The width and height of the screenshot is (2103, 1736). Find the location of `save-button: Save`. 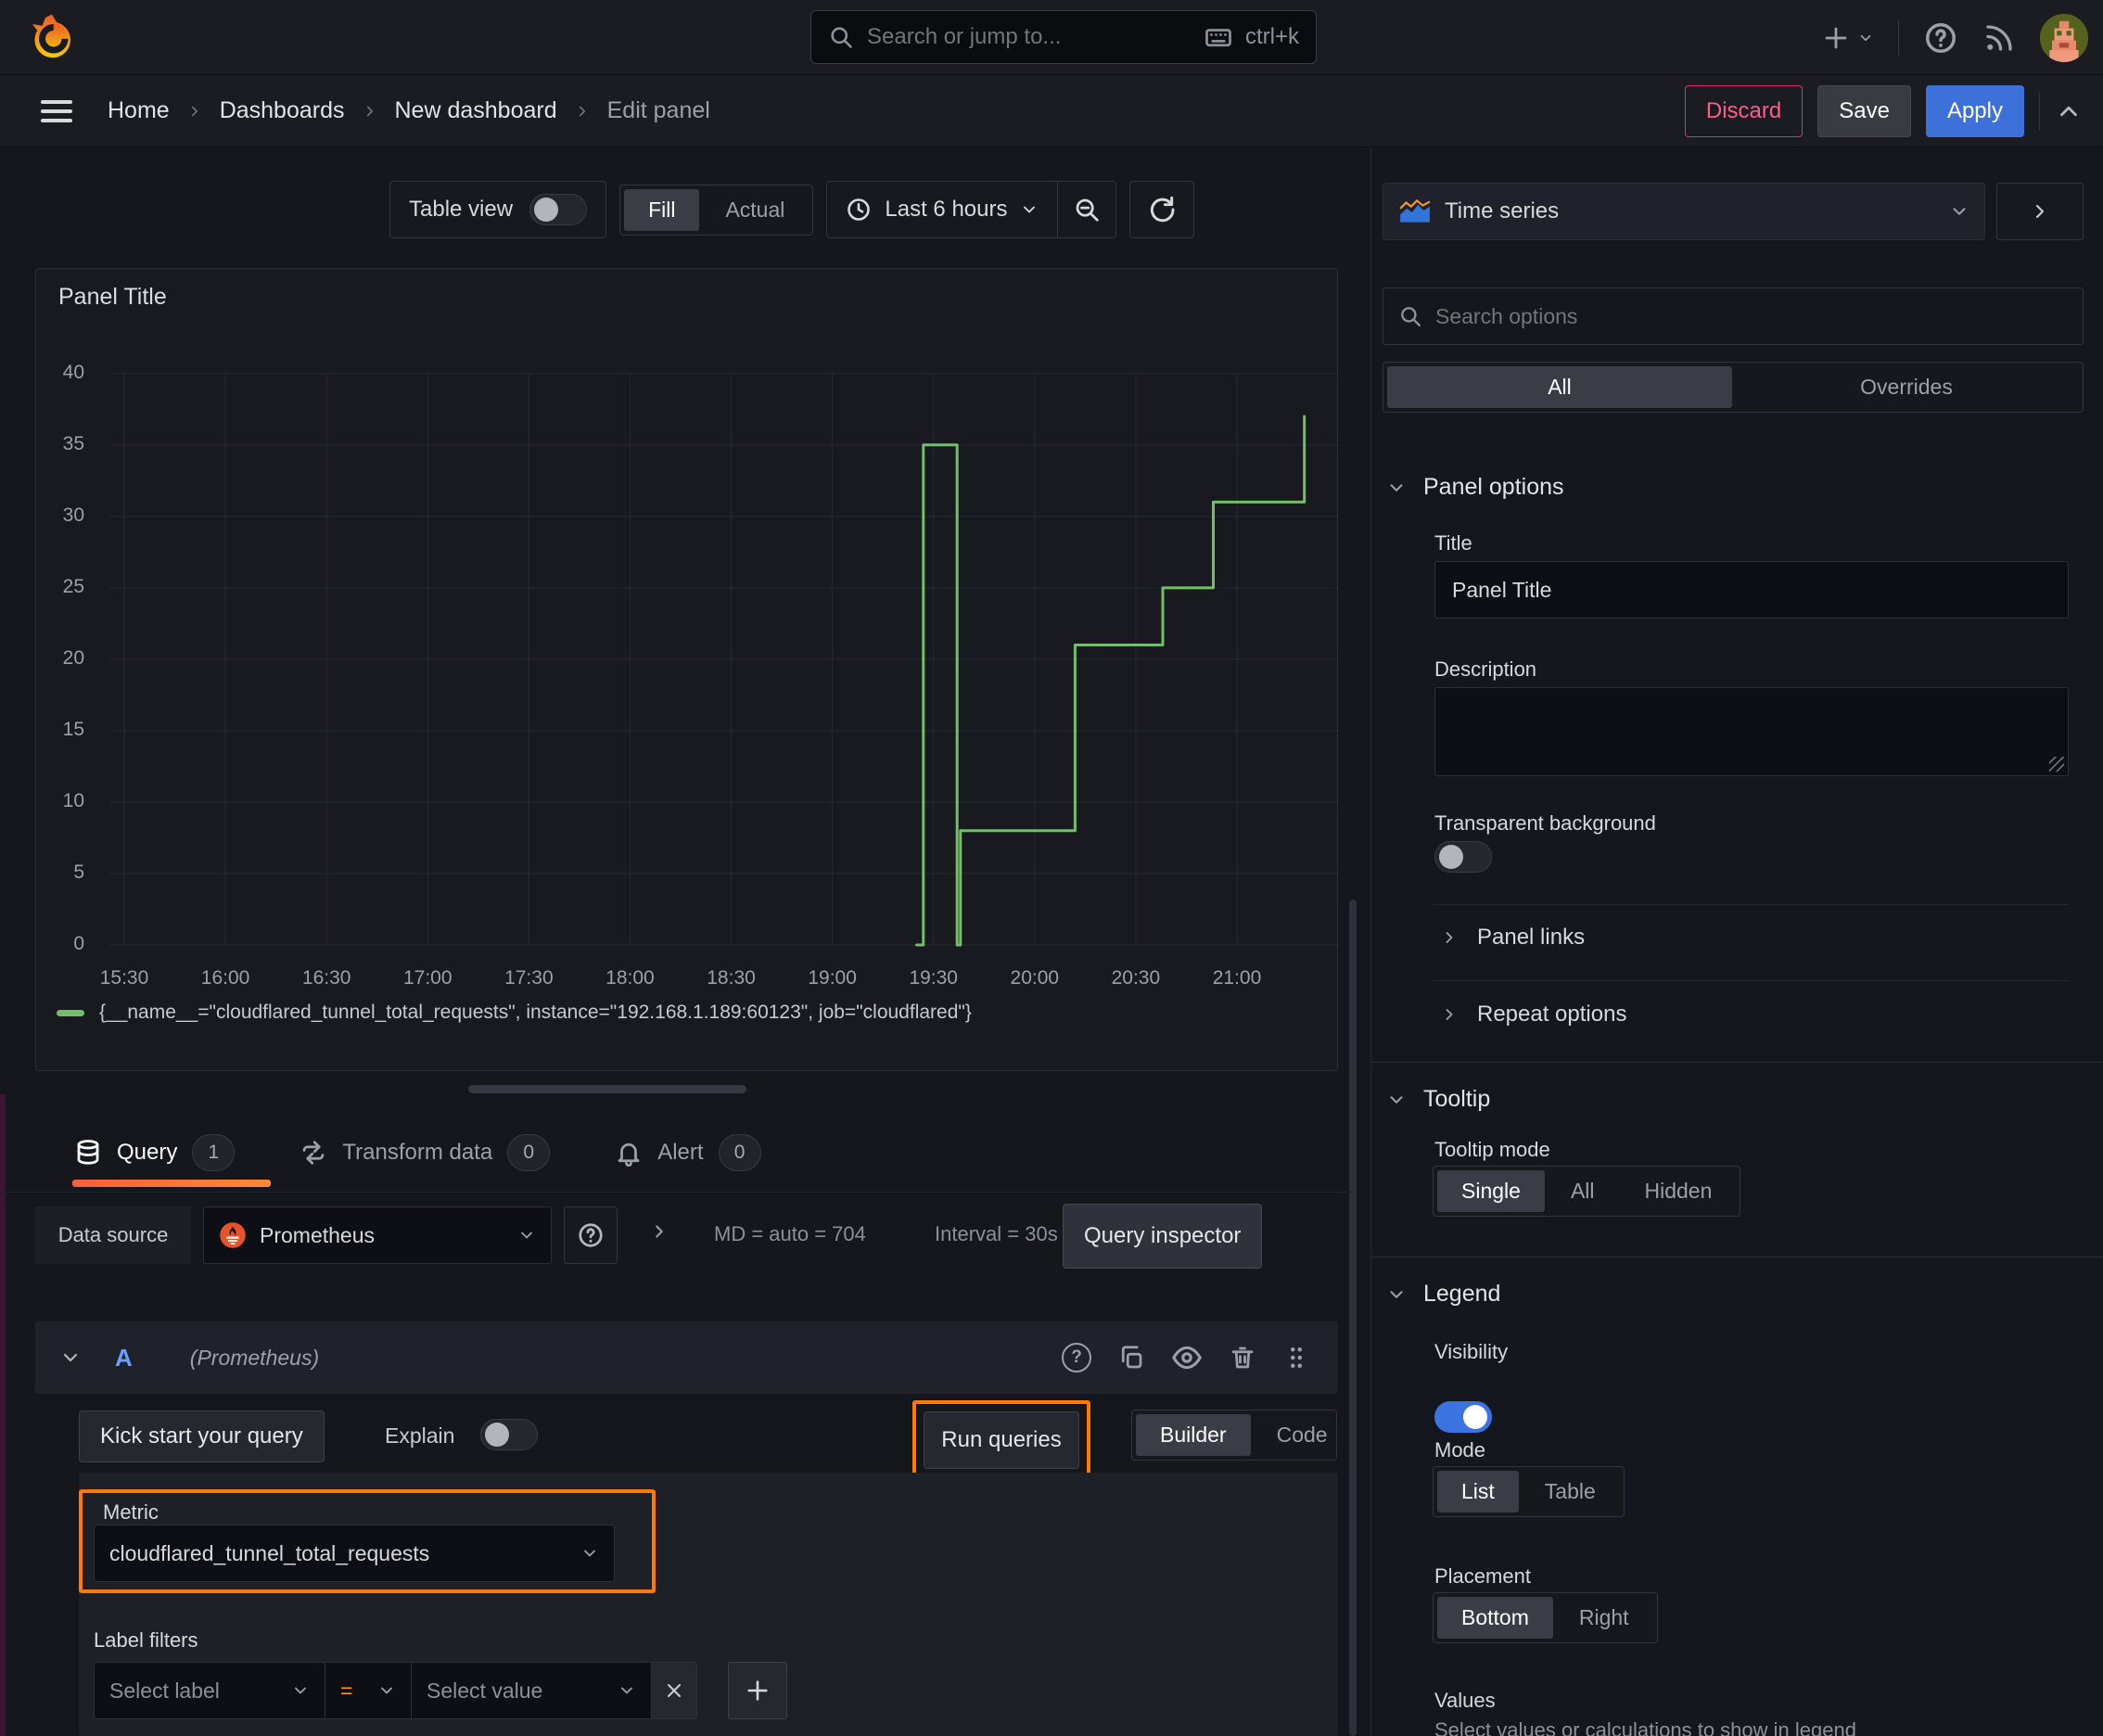

save-button: Save is located at coordinates (1864, 110).